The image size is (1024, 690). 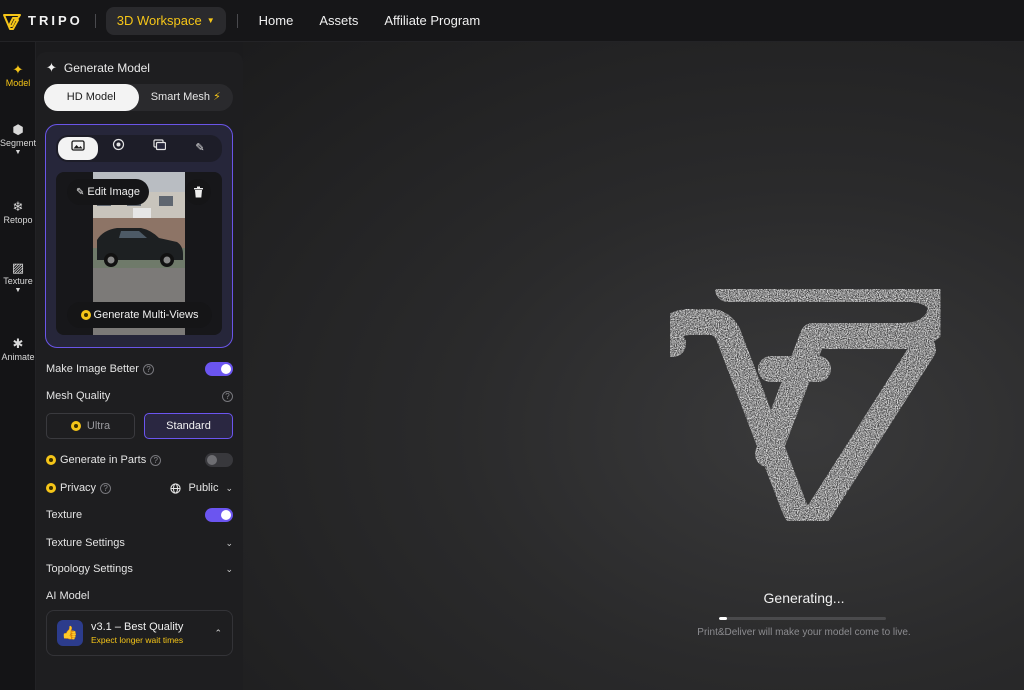 I want to click on brand-logo: TRIPO, so click(x=42, y=21).